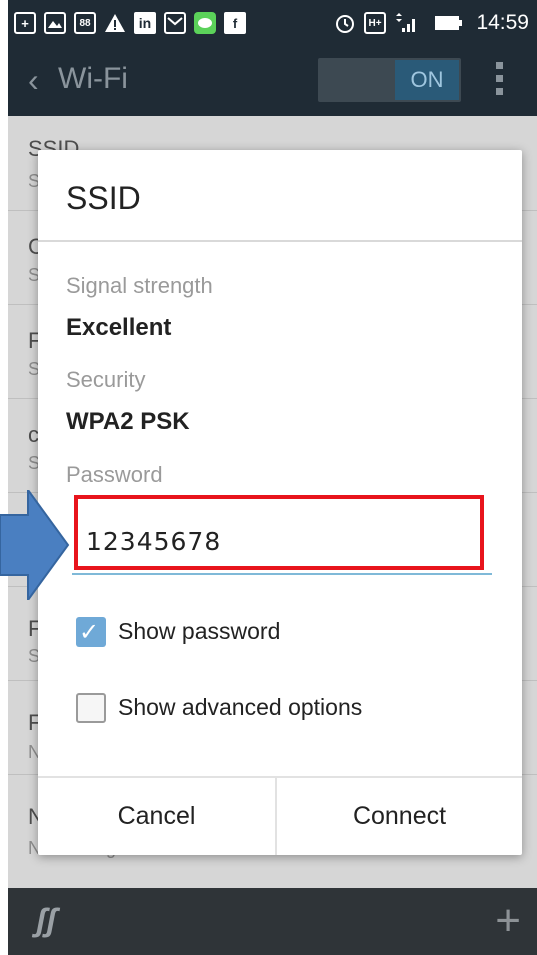 This screenshot has height=955, width=537. I want to click on linkedin-icon: in, so click(145, 23).